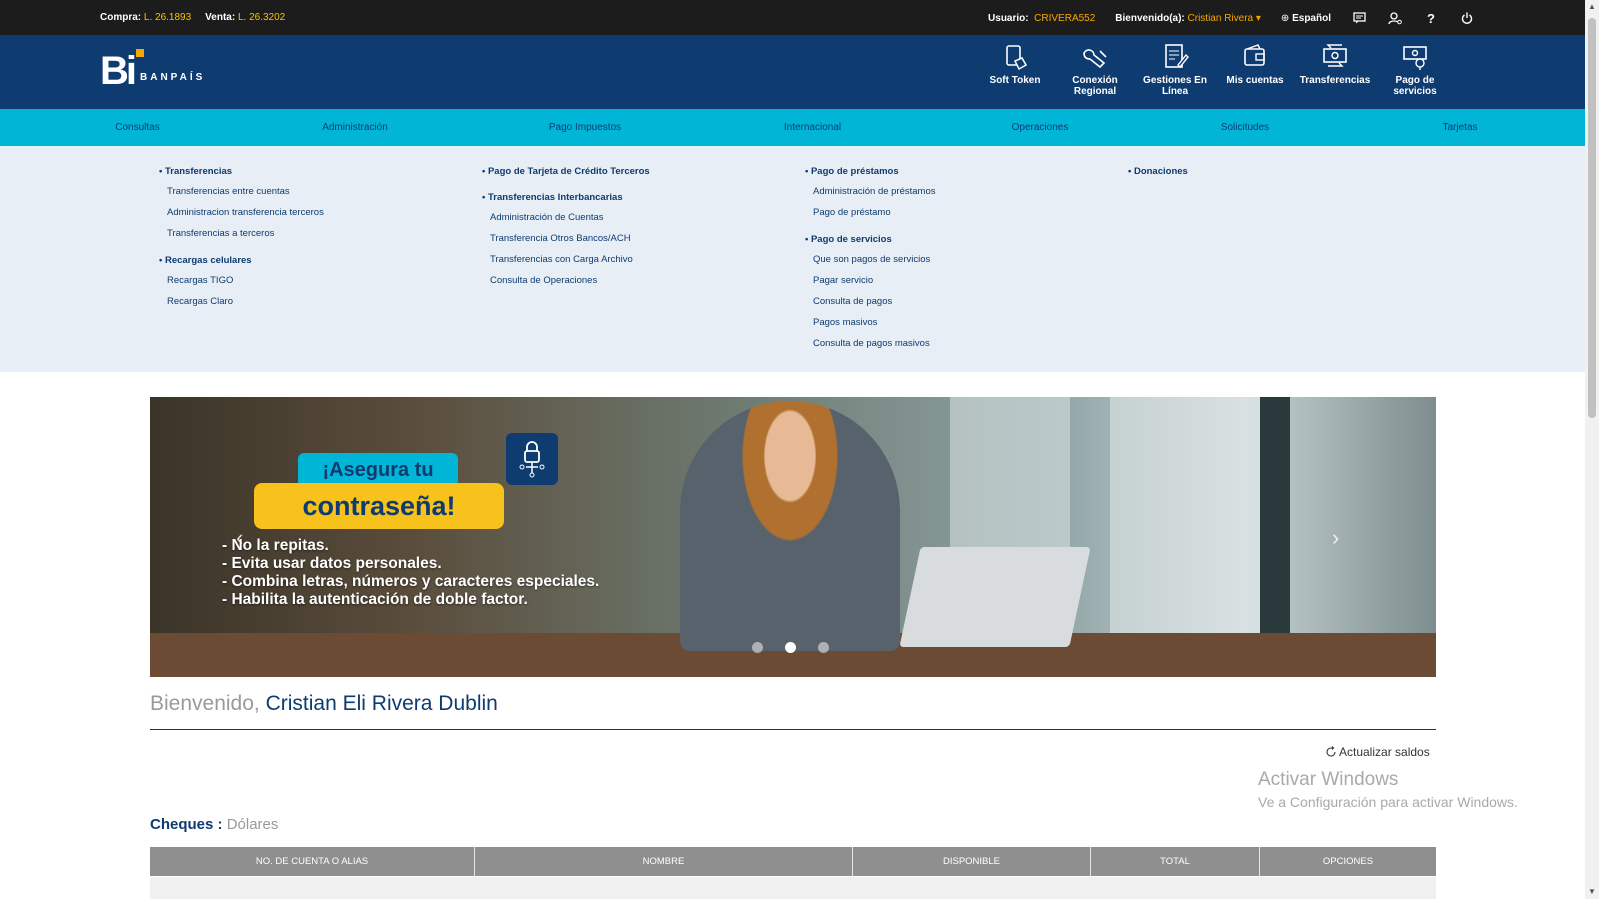 The height and width of the screenshot is (899, 1599). What do you see at coordinates (1245, 127) in the screenshot?
I see `nav-solicitudes: Solicitudes` at bounding box center [1245, 127].